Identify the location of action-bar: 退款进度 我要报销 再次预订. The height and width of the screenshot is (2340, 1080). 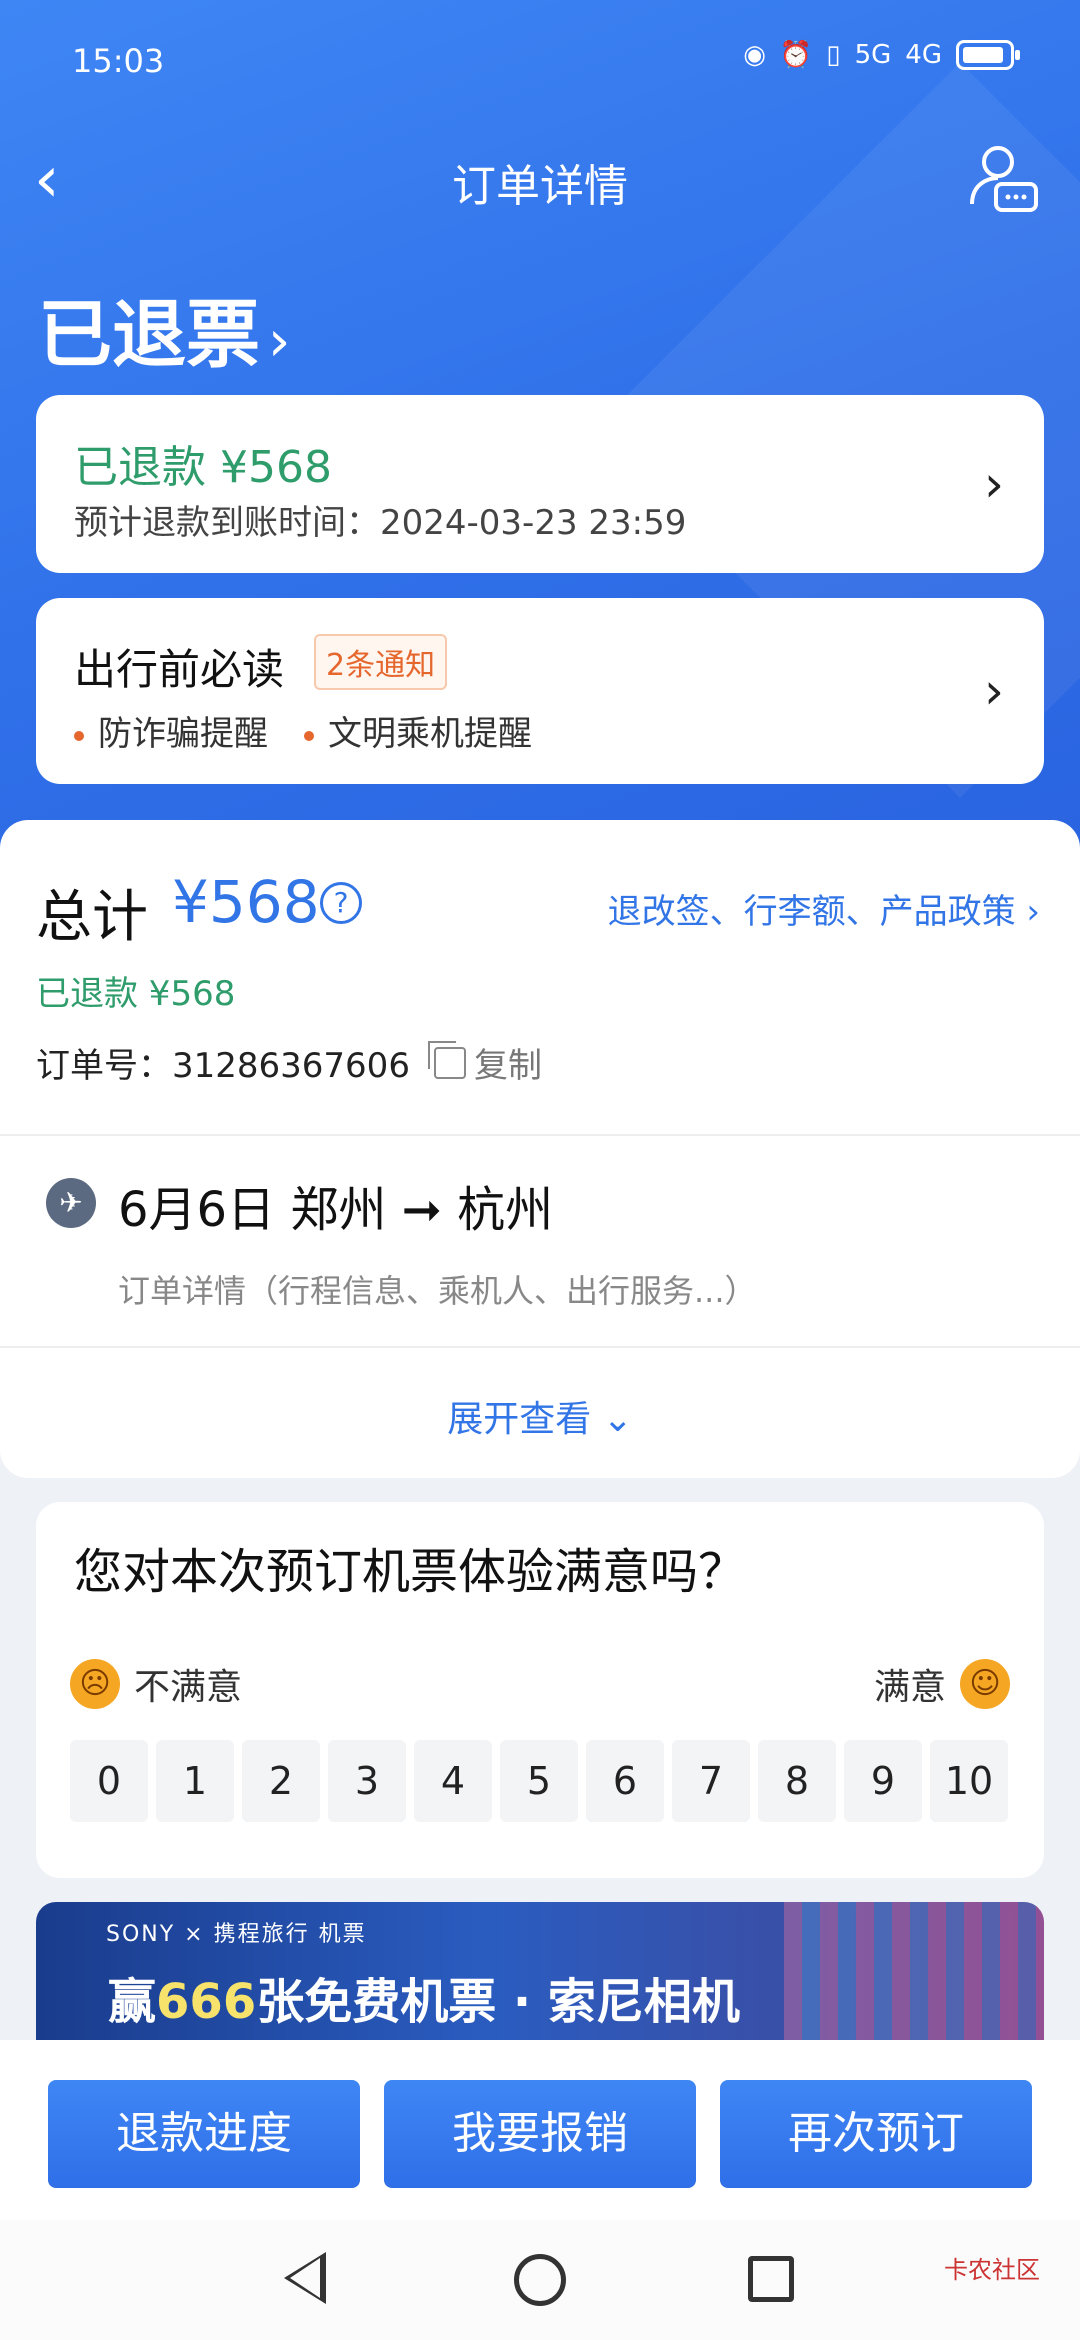
(540, 2130).